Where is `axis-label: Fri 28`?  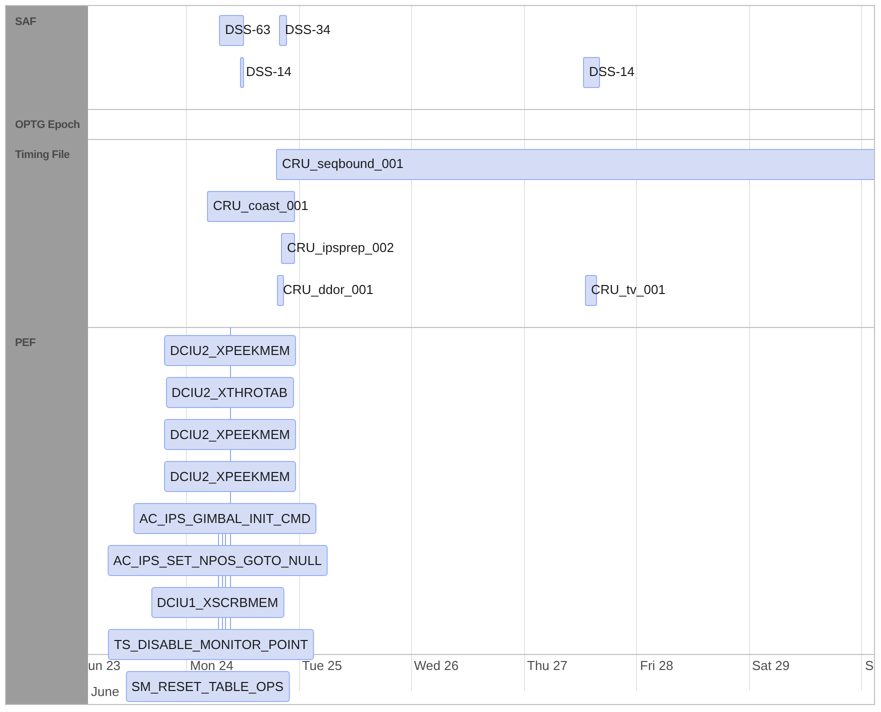 axis-label: Fri 28 is located at coordinates (657, 666).